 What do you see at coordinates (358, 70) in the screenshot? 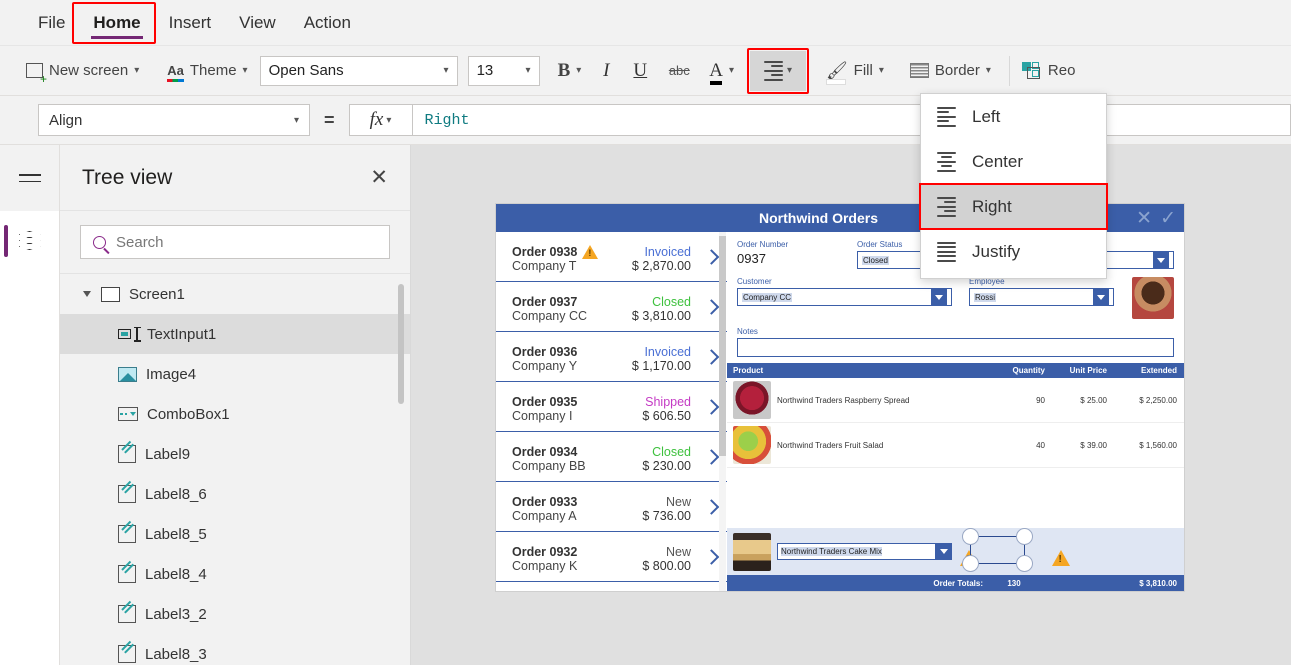
I see `font-name-select: Open Sans ▾` at bounding box center [358, 70].